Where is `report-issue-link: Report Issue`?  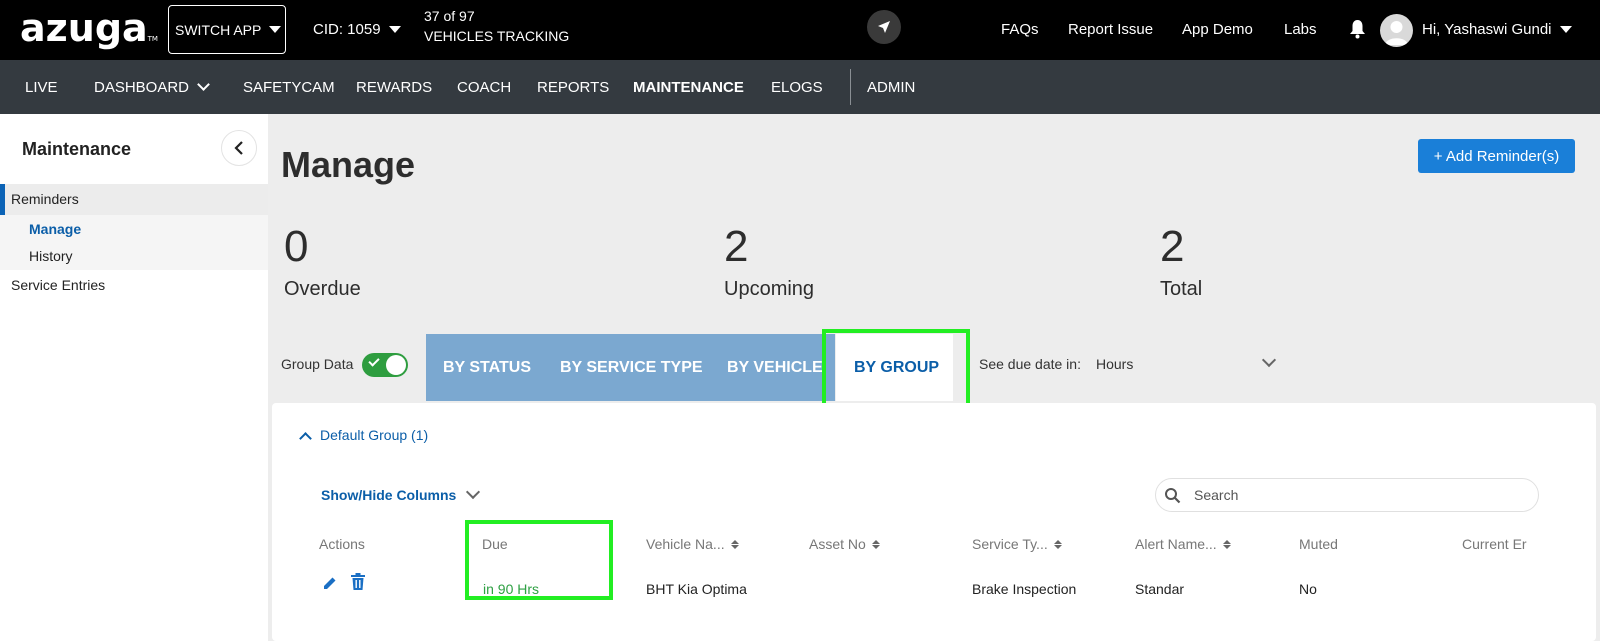
report-issue-link: Report Issue is located at coordinates (1110, 29).